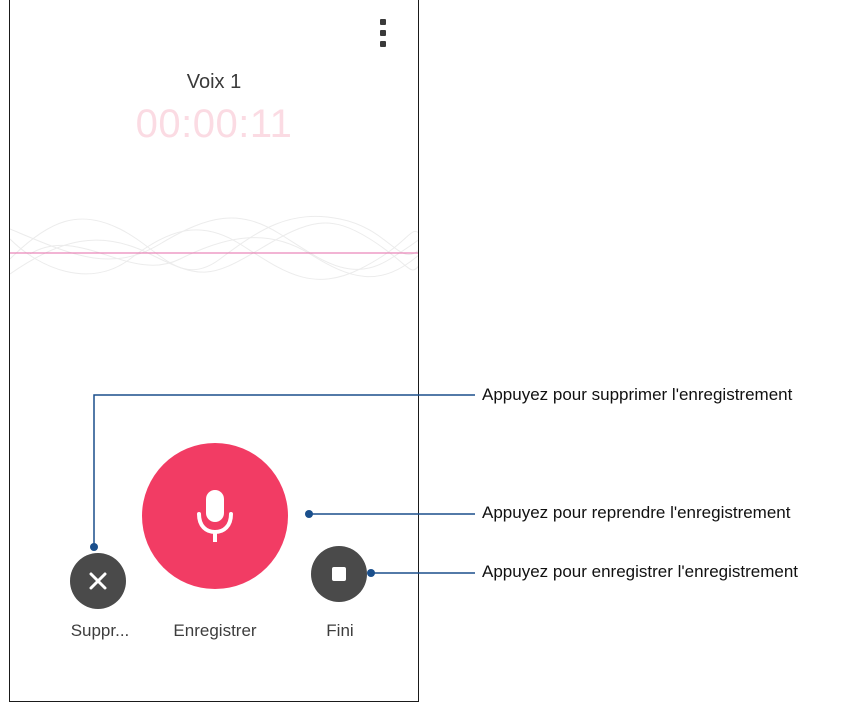 The image size is (858, 702). I want to click on callout-dot-resume, so click(309, 514).